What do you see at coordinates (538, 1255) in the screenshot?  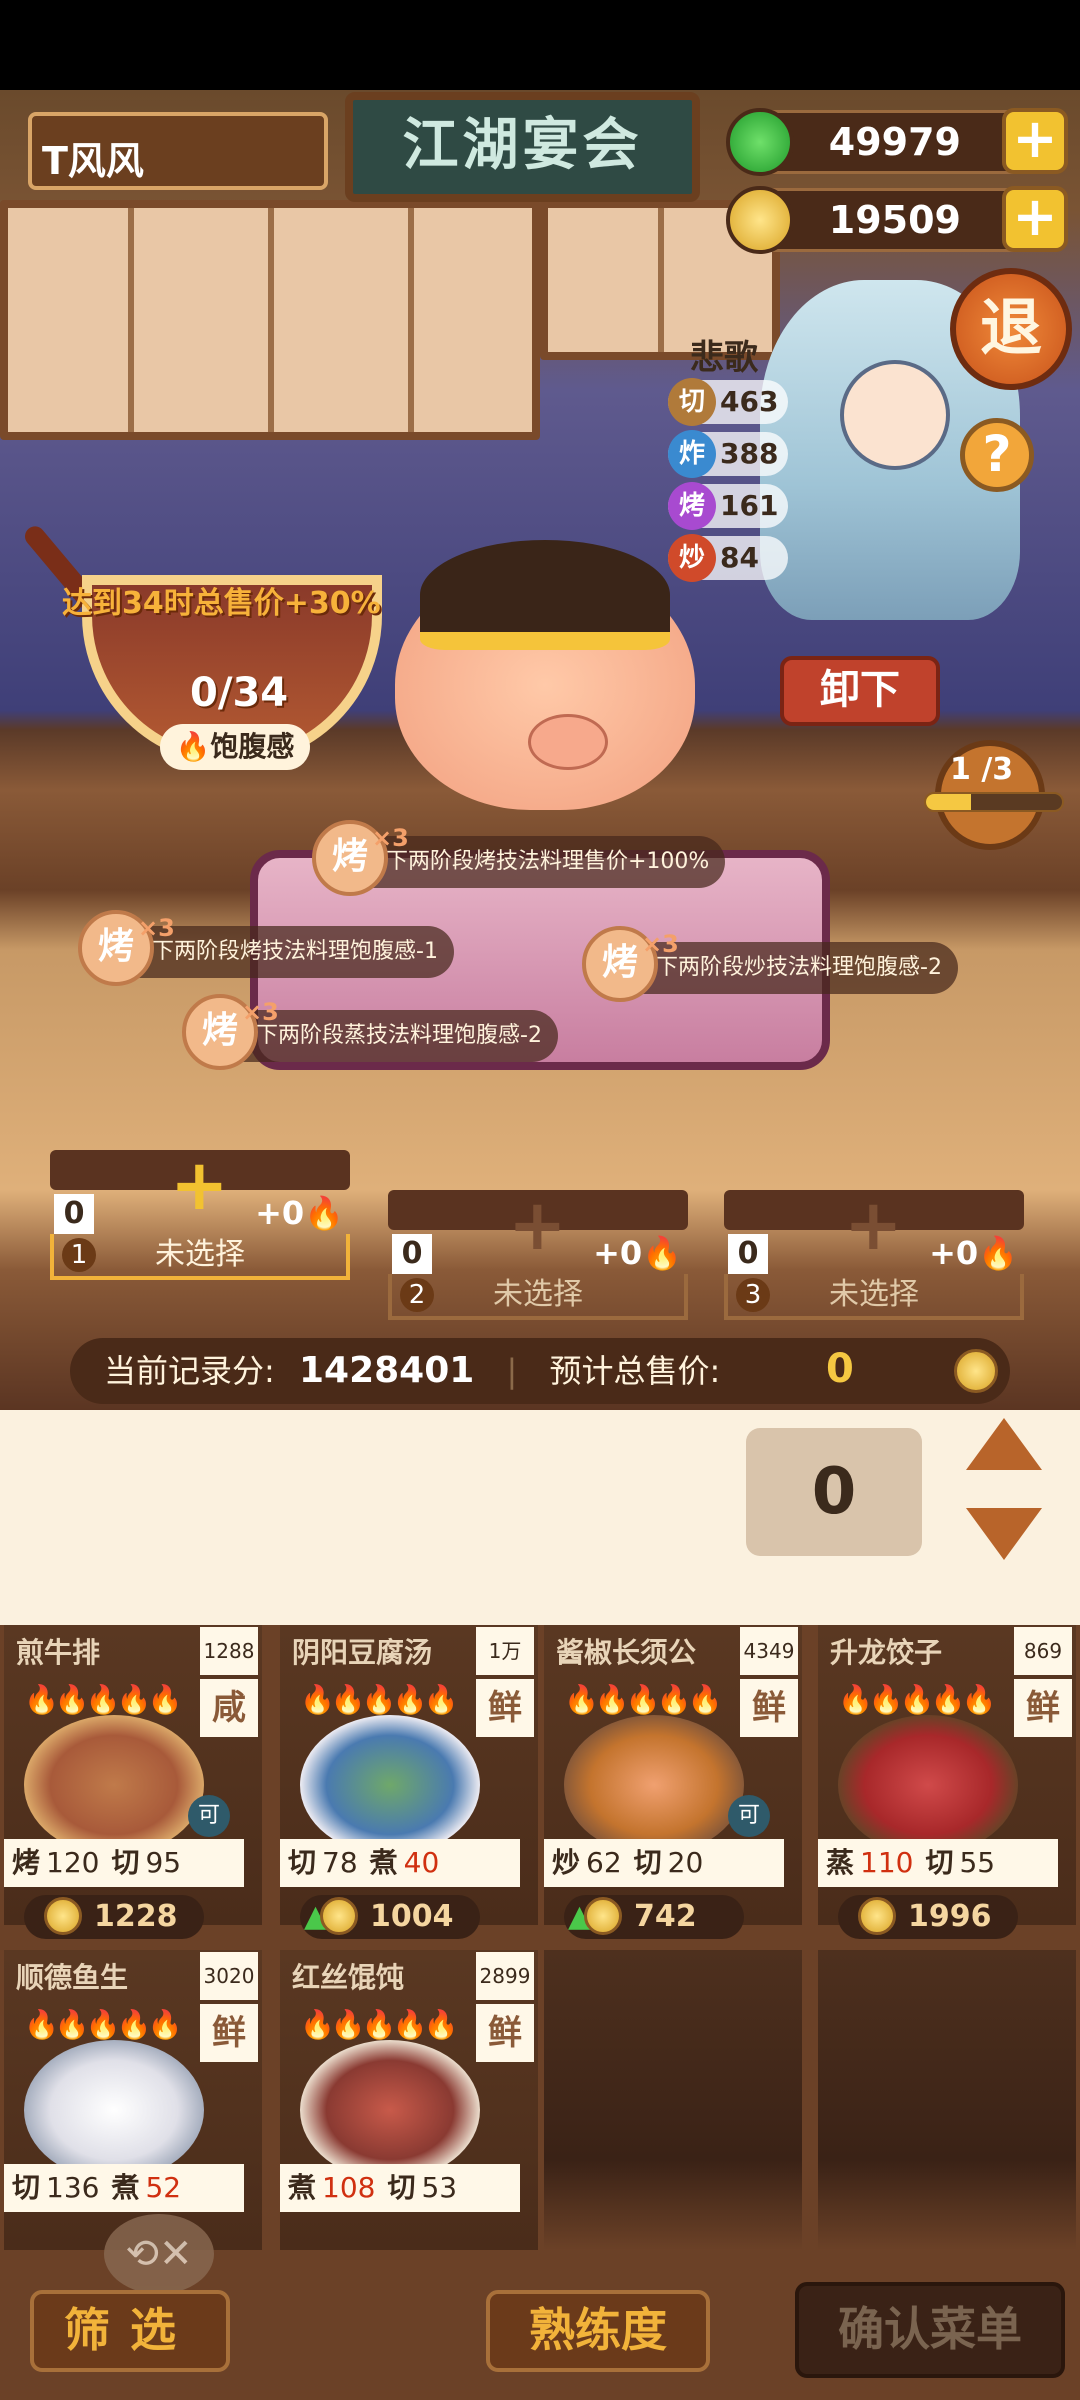 I see `dish-slot-2: + 0 +0🔥 2 未选择` at bounding box center [538, 1255].